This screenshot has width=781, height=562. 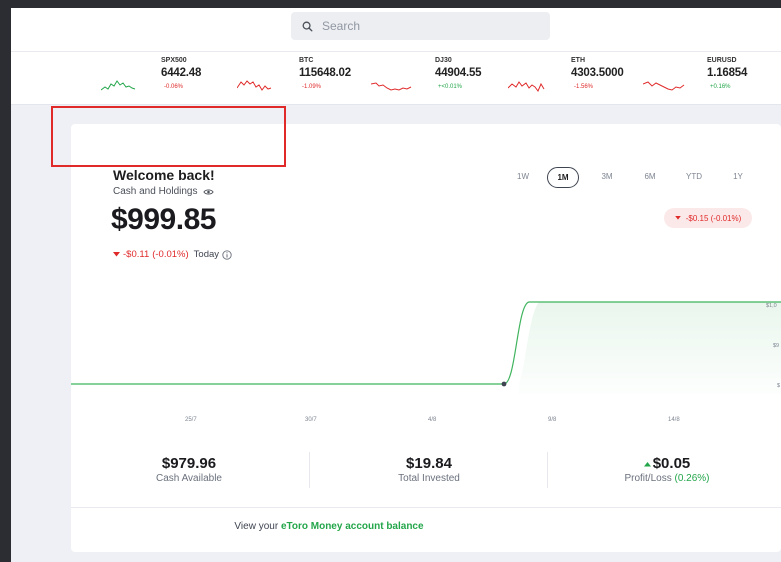 I want to click on welcome-heading: Welcome back!, so click(x=164, y=175).